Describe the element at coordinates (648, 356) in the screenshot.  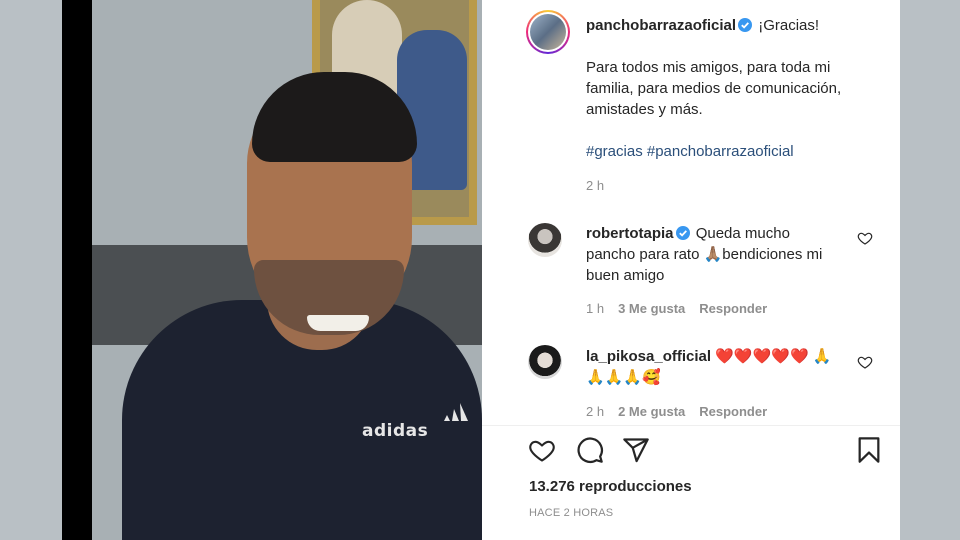
I see `comment-username: la_pikosa_official` at that location.